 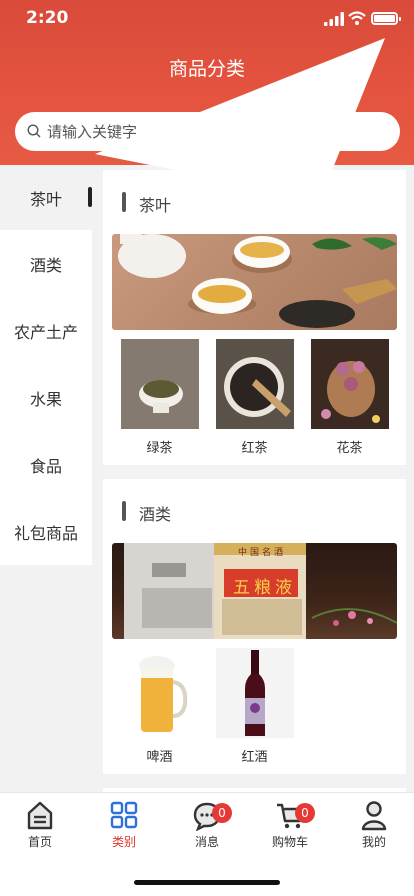 What do you see at coordinates (123, 842) in the screenshot?
I see `tab-label: 类别` at bounding box center [123, 842].